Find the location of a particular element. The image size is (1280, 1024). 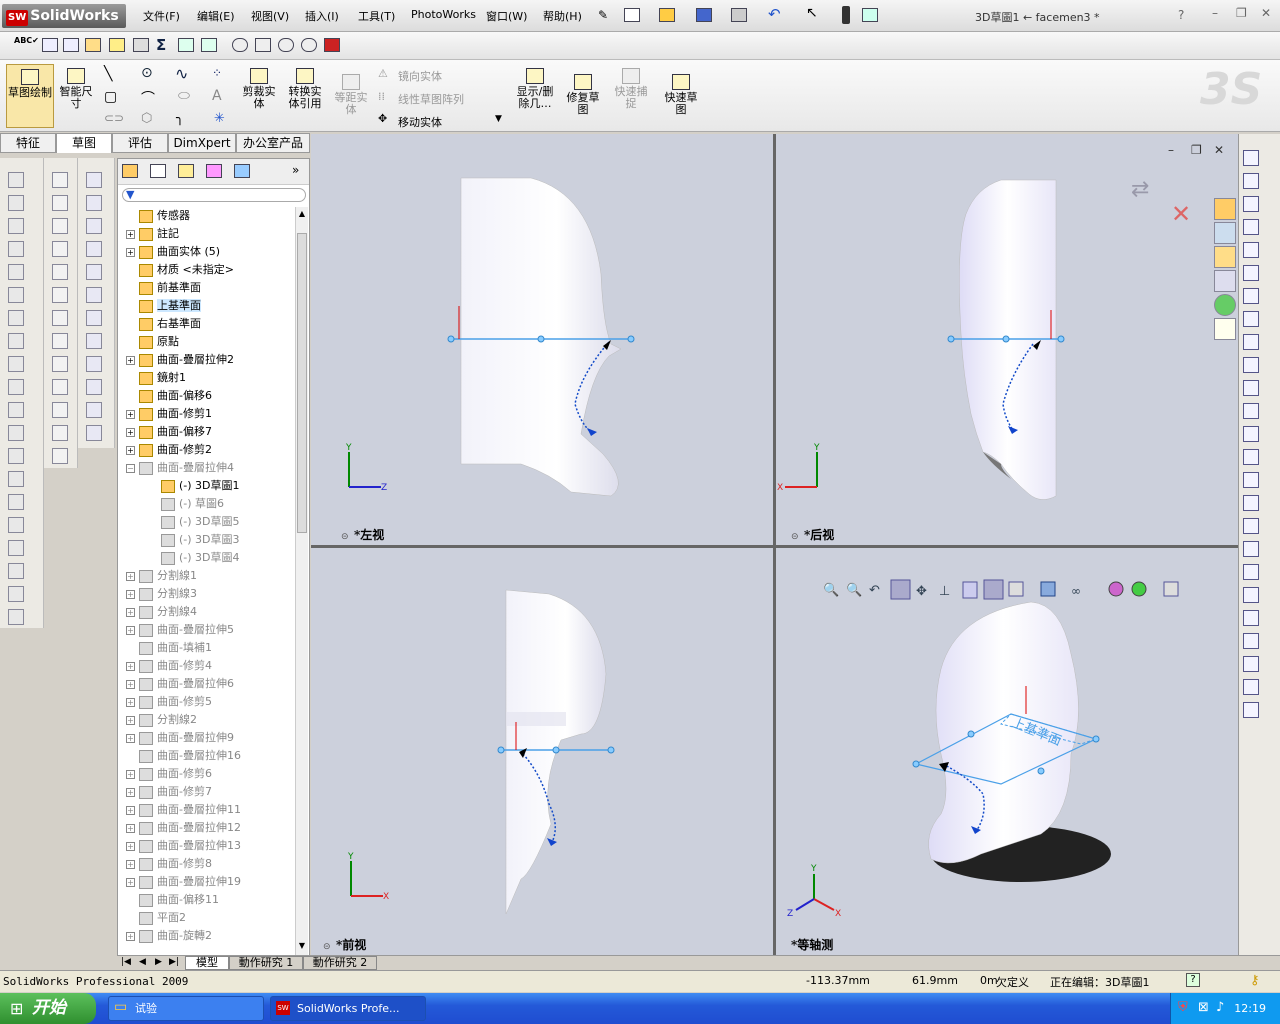

tree-item: + 分割線4 is located at coordinates (161, 612).